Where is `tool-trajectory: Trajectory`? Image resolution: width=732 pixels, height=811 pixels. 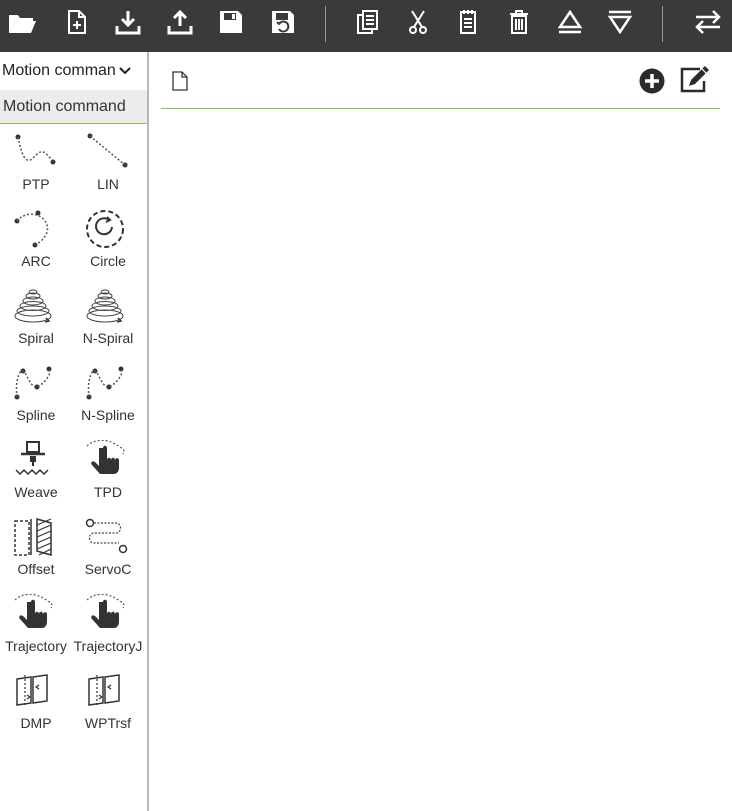 tool-trajectory: Trajectory is located at coordinates (36, 627).